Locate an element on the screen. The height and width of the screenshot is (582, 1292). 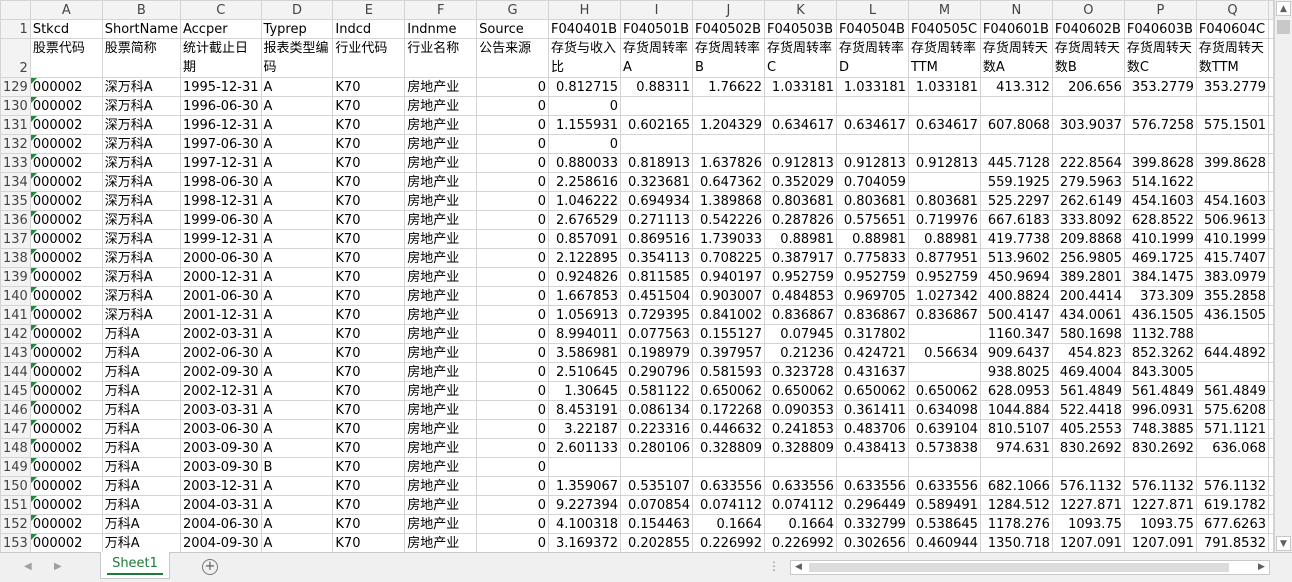
add-sheet-icon: + is located at coordinates (210, 567).